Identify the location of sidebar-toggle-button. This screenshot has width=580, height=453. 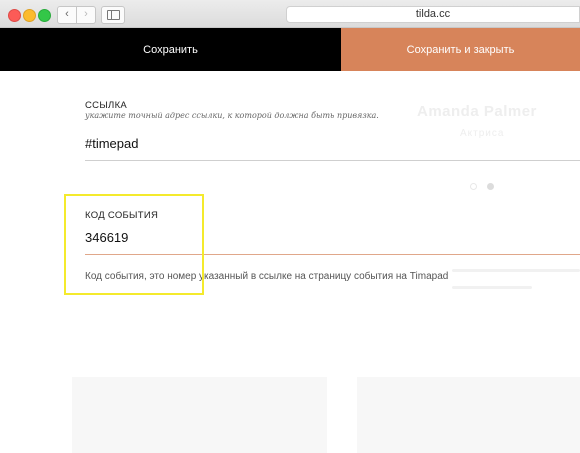
(113, 15).